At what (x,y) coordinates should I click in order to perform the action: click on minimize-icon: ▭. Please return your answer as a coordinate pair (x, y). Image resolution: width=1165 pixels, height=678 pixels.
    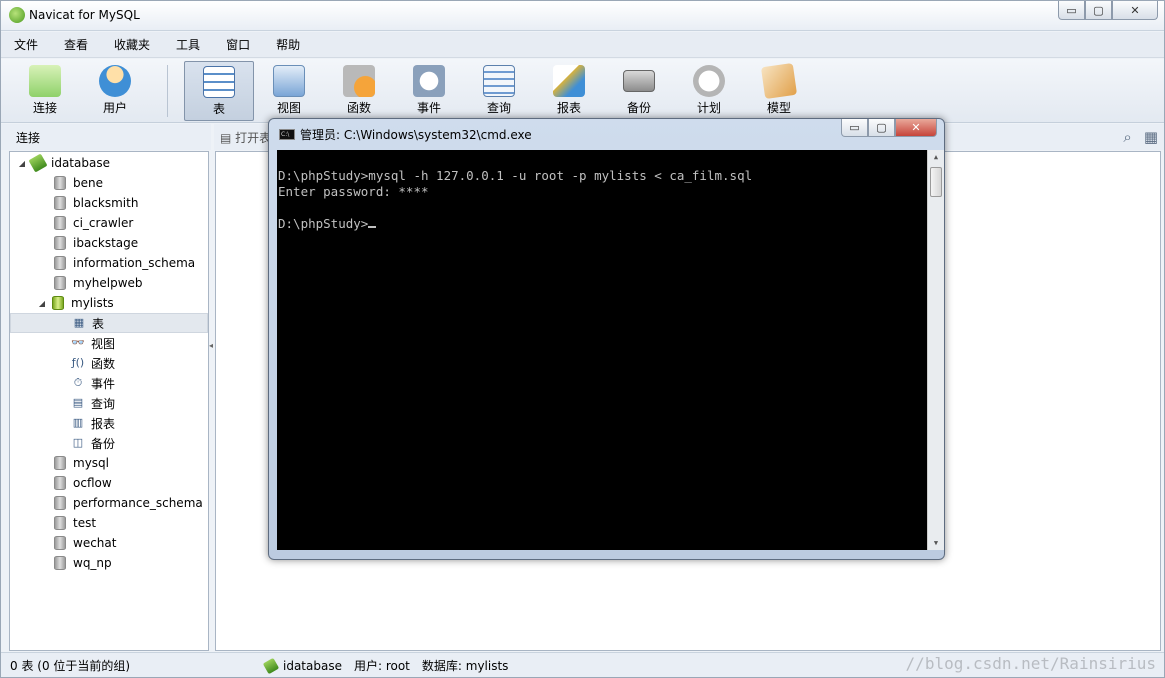
    Looking at the image, I should click on (854, 127).